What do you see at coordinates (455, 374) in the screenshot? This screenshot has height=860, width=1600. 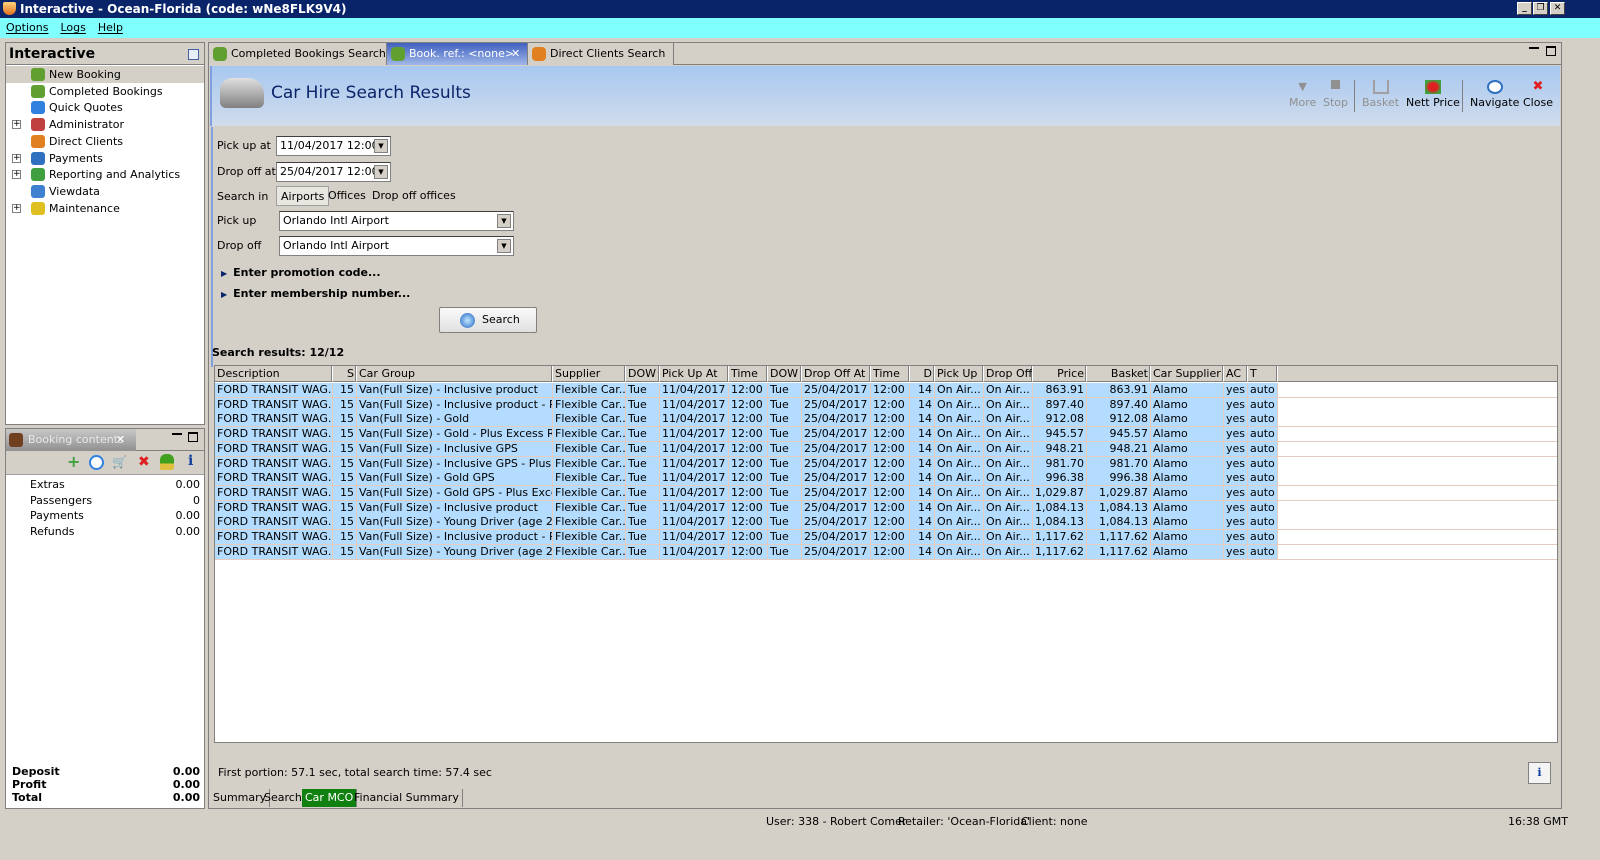 I see `column-header-car-group: Car Group` at bounding box center [455, 374].